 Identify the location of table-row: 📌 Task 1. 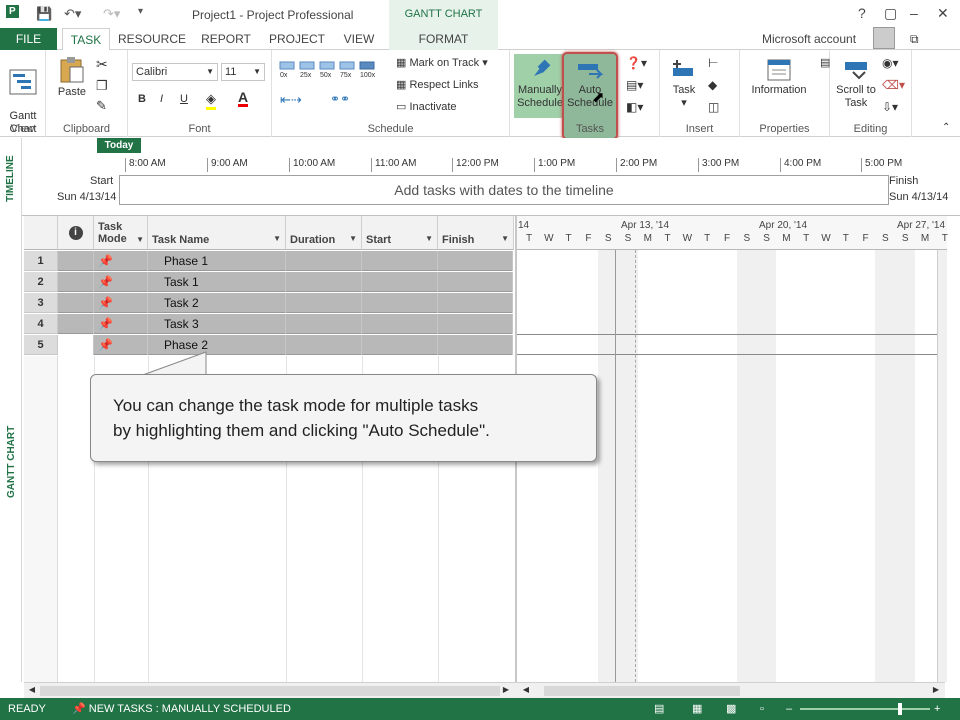
(285, 282).